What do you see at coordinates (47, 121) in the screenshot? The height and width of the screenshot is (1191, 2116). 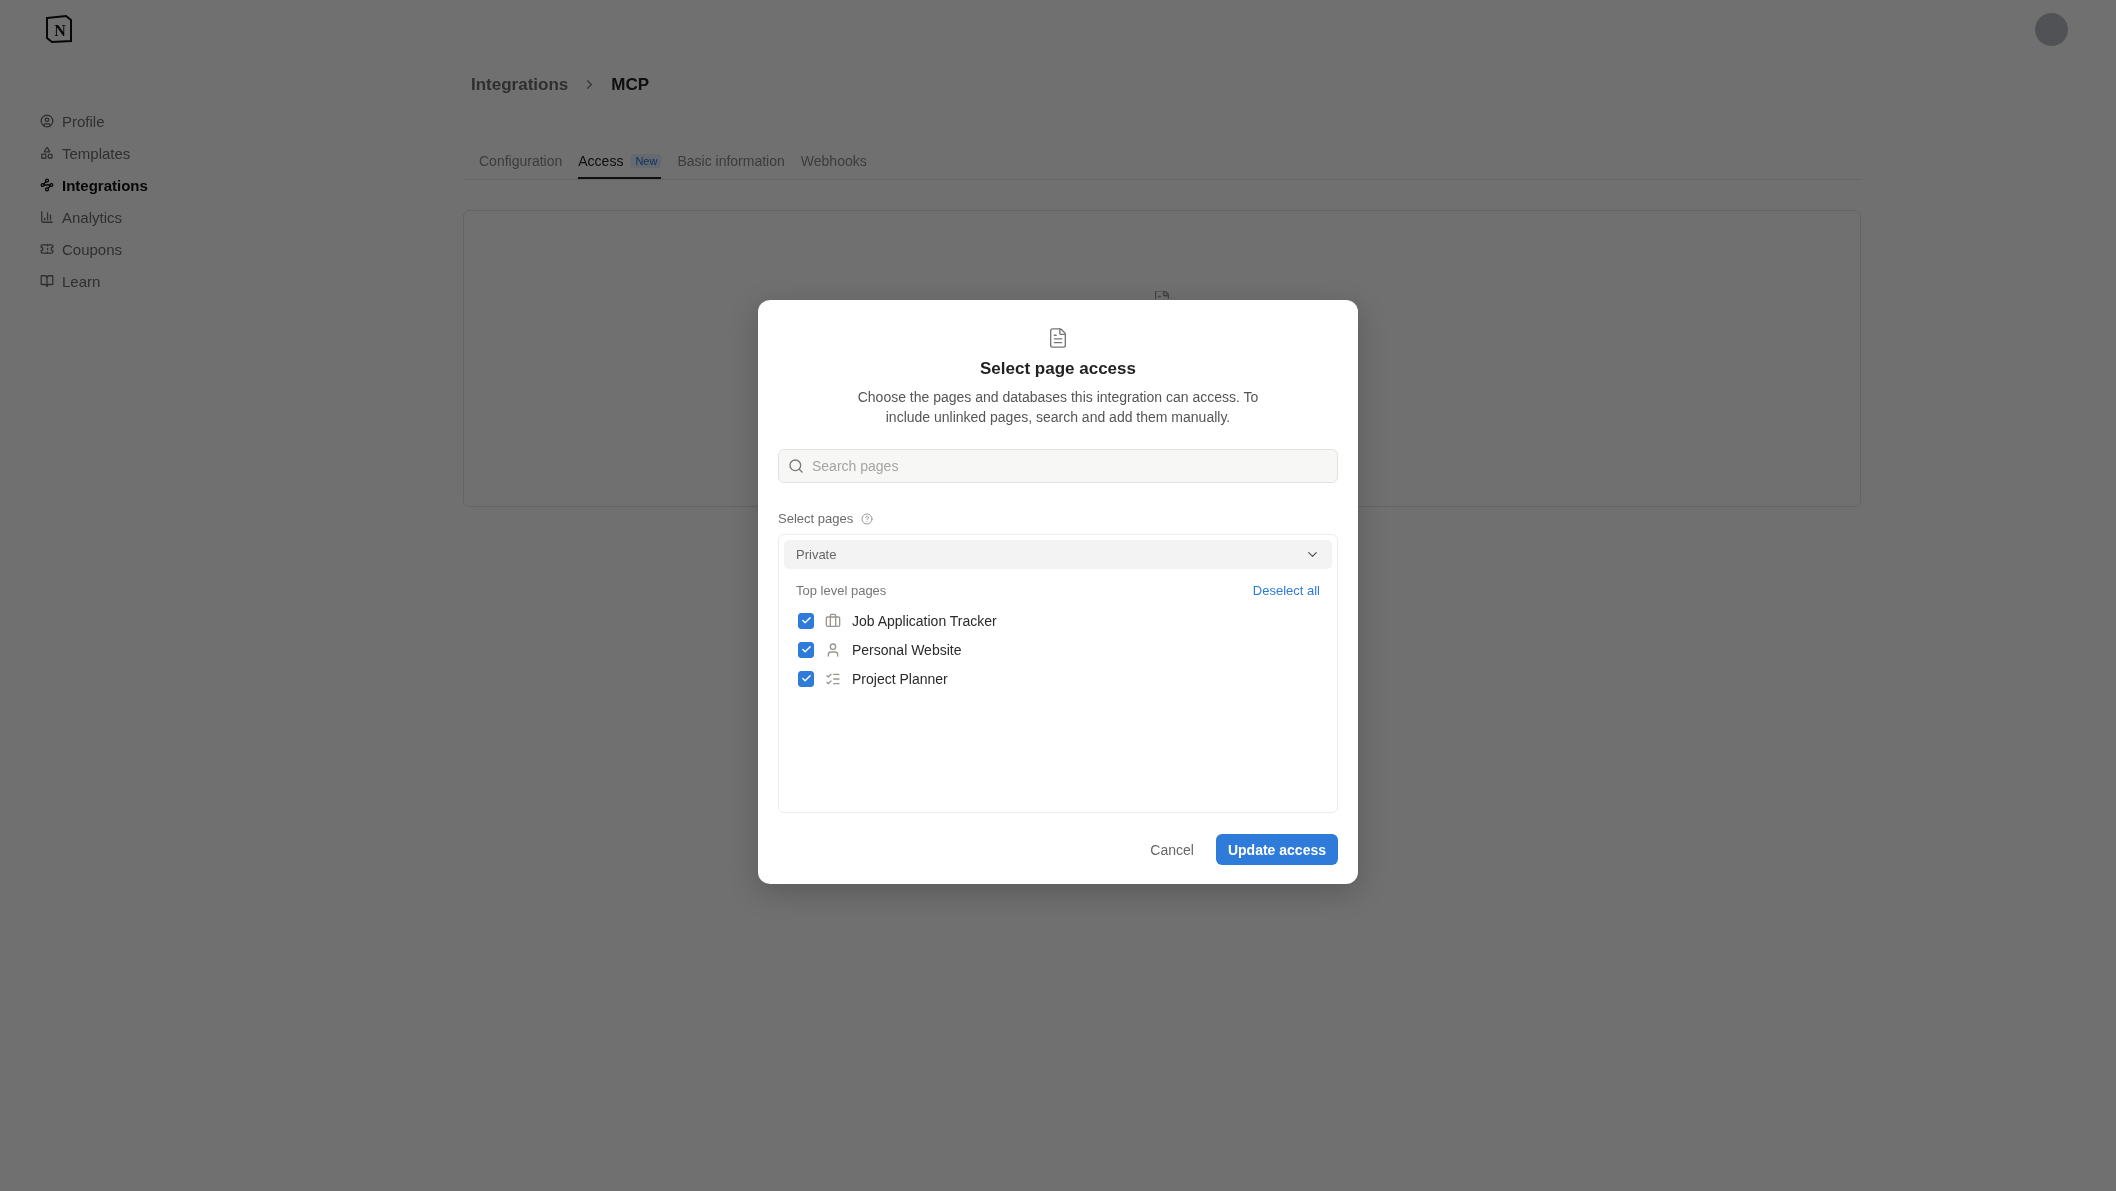 I see `user-circle-icon` at bounding box center [47, 121].